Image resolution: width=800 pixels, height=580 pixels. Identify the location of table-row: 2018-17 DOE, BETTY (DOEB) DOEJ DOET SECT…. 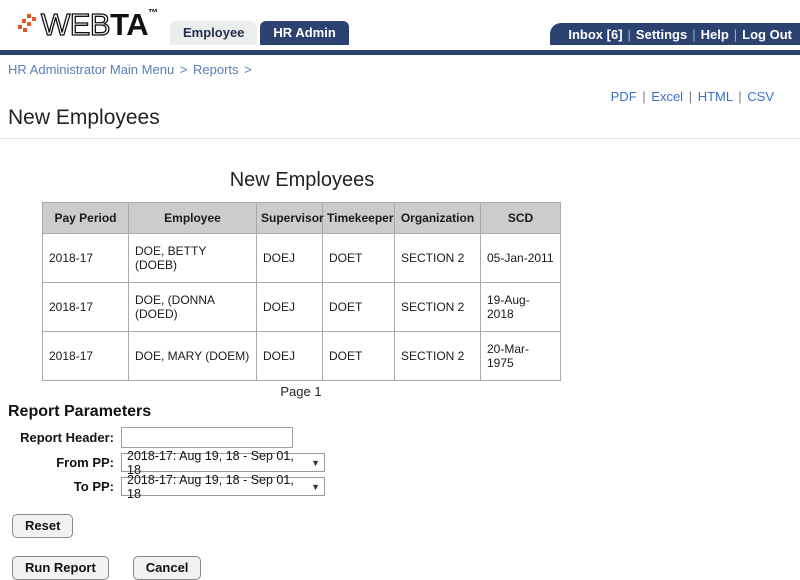
(301, 258).